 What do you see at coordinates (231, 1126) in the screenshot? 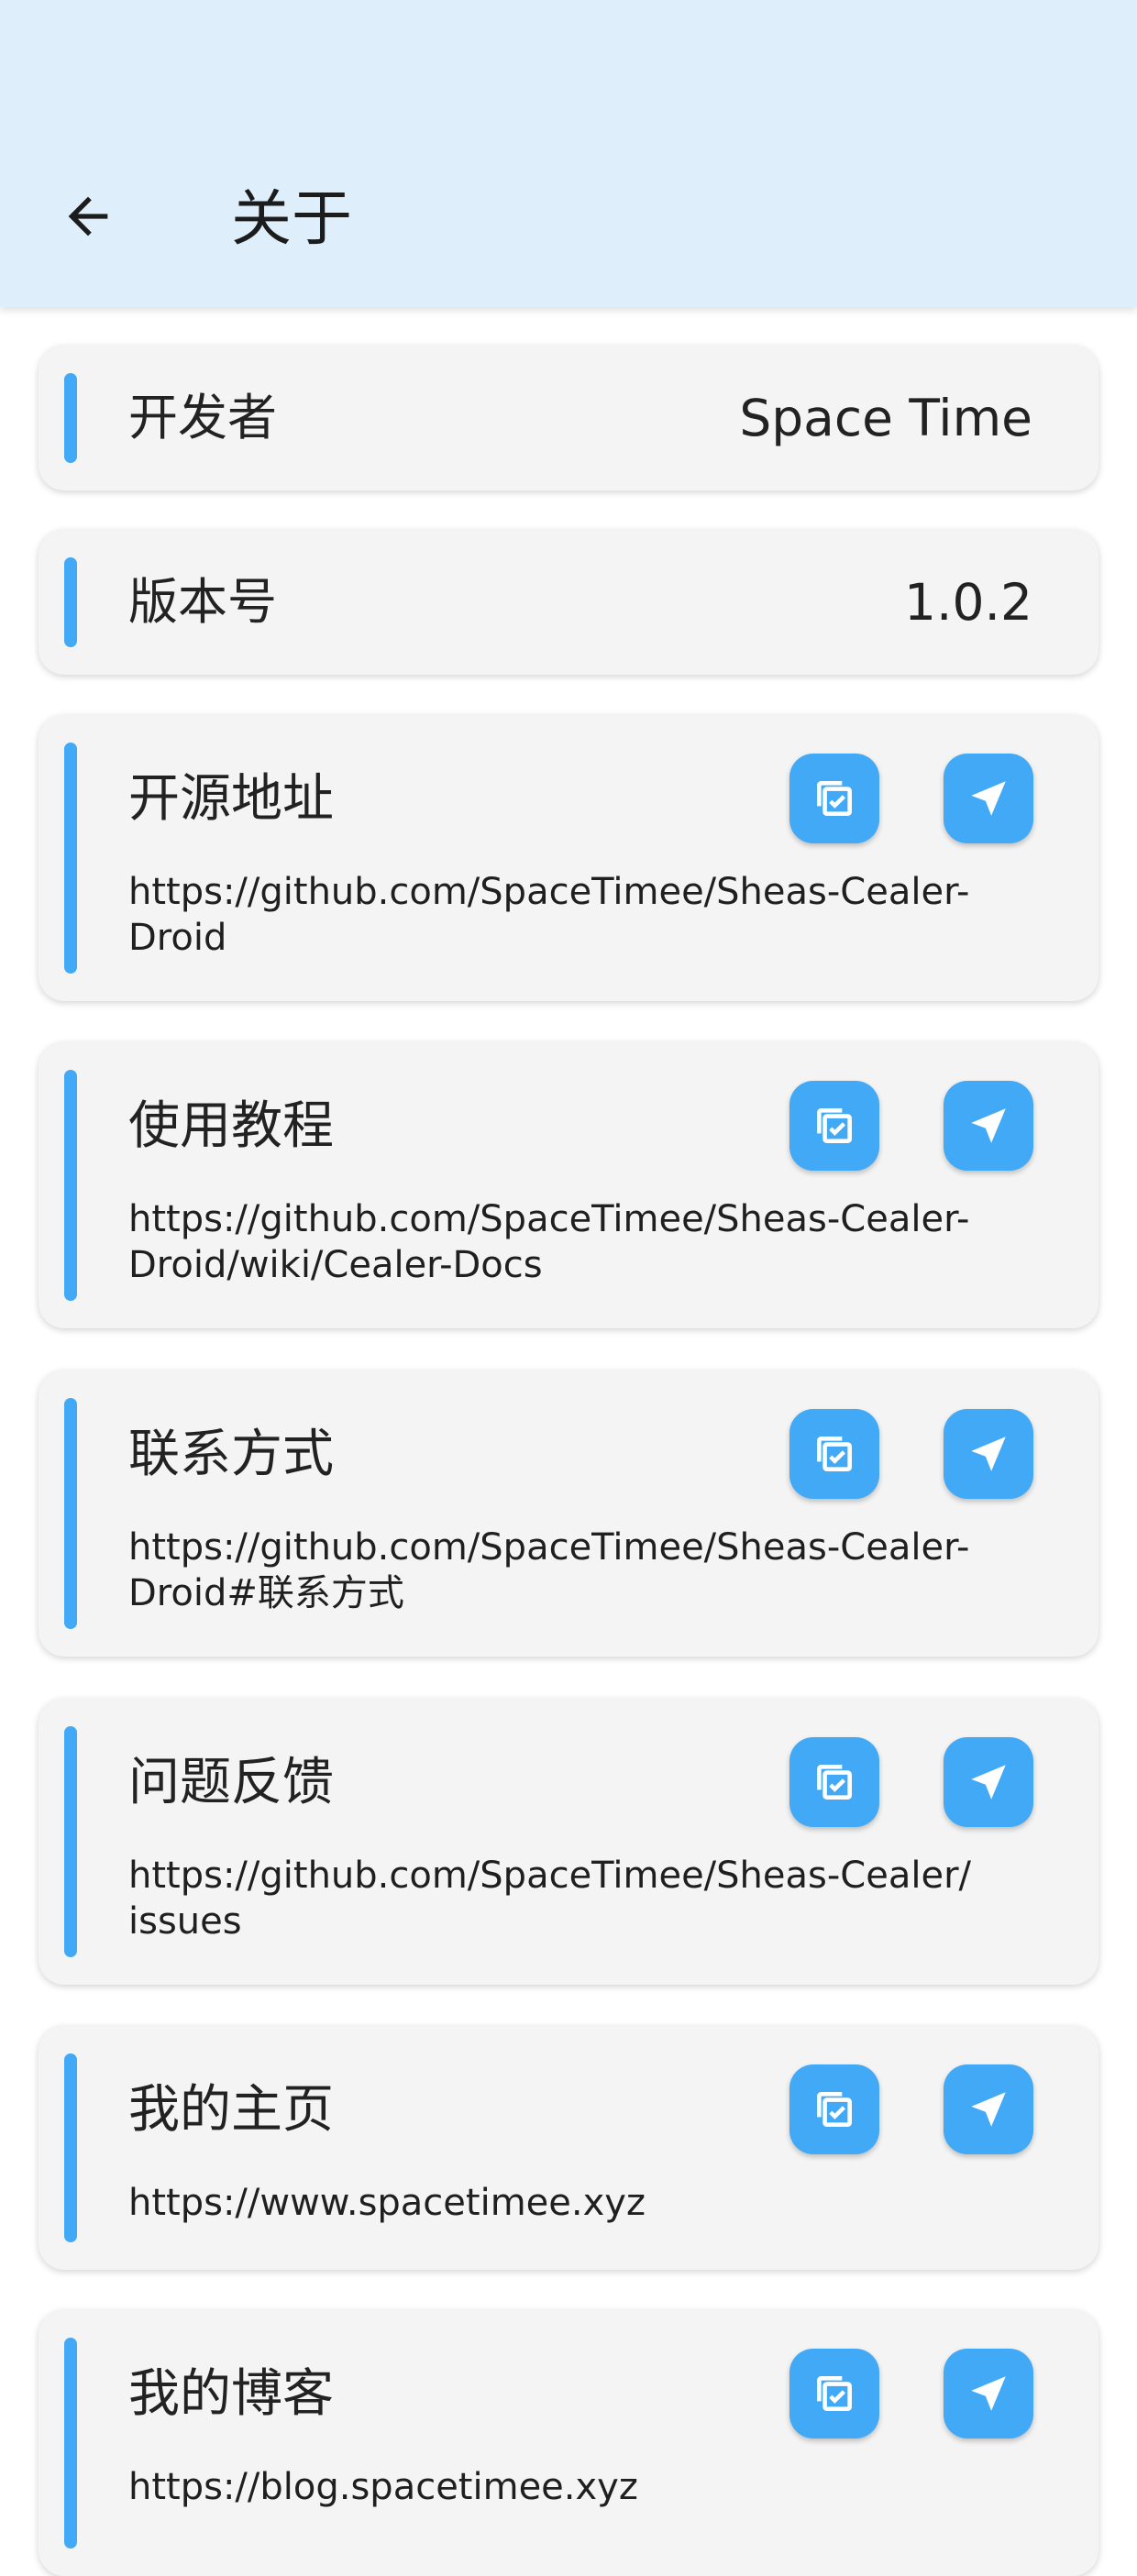
I see `link-title: 使用教程` at bounding box center [231, 1126].